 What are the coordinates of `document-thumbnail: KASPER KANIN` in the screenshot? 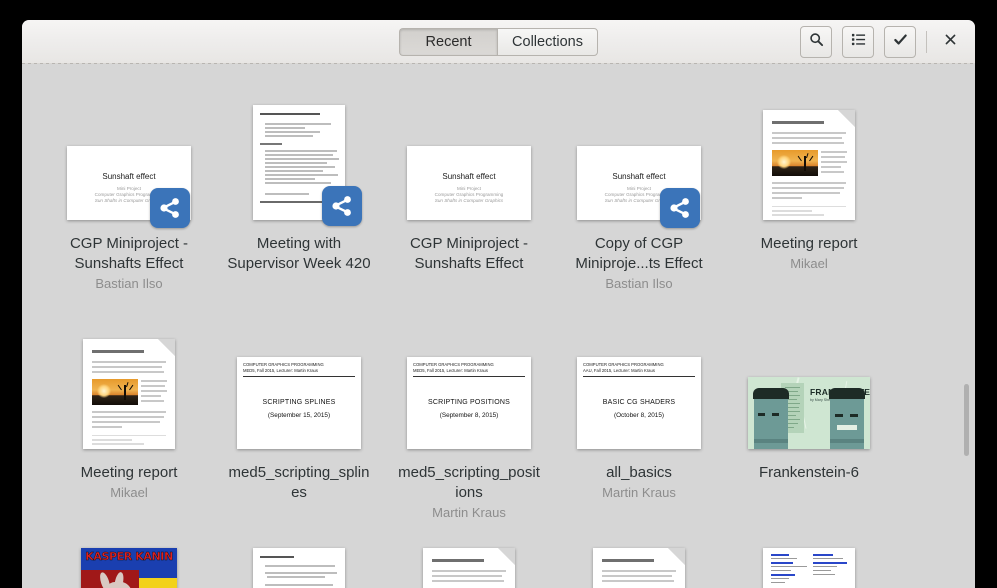 It's located at (129, 568).